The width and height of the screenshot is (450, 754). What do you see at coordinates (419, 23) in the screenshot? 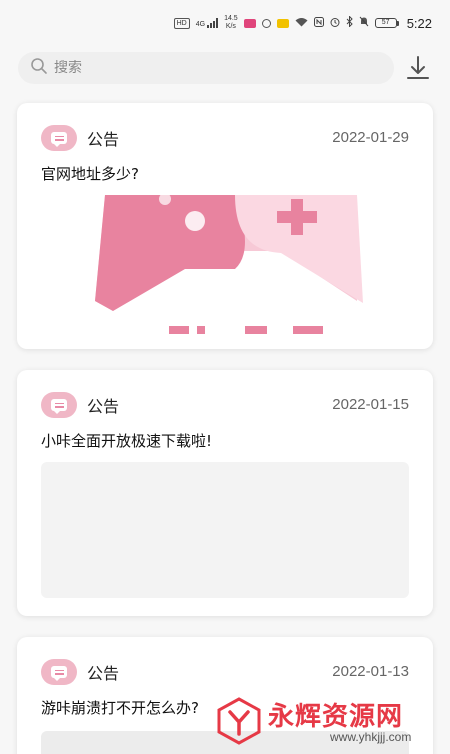
I see `clock: 5:22` at bounding box center [419, 23].